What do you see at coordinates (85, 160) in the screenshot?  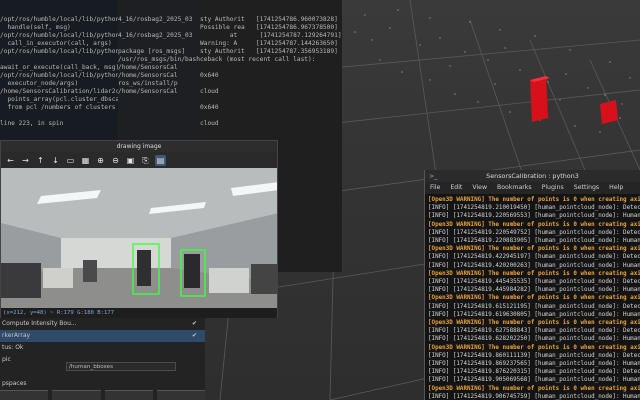 I see `toolbar-button: ▦` at bounding box center [85, 160].